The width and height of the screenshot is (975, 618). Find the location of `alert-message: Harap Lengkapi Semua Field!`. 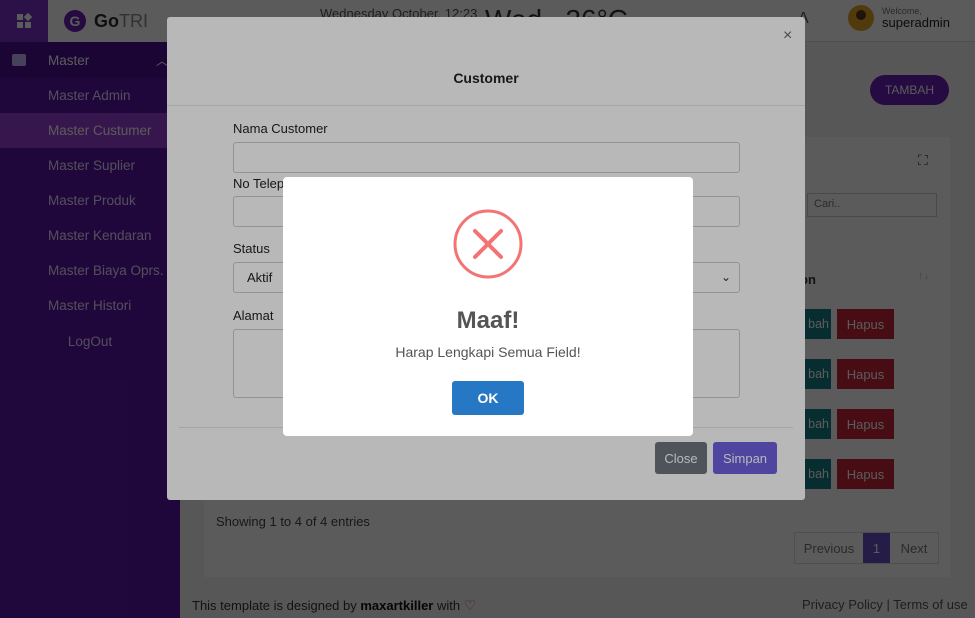

alert-message: Harap Lengkapi Semua Field! is located at coordinates (488, 352).